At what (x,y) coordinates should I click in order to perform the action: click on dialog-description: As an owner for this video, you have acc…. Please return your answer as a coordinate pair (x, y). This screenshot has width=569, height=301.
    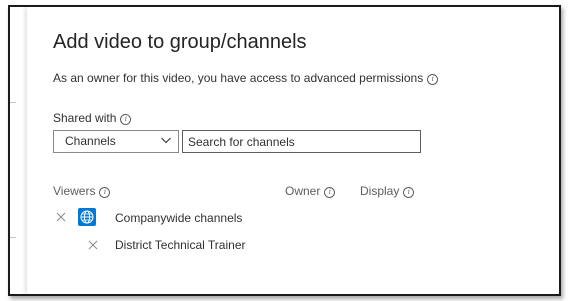
    Looking at the image, I should click on (246, 78).